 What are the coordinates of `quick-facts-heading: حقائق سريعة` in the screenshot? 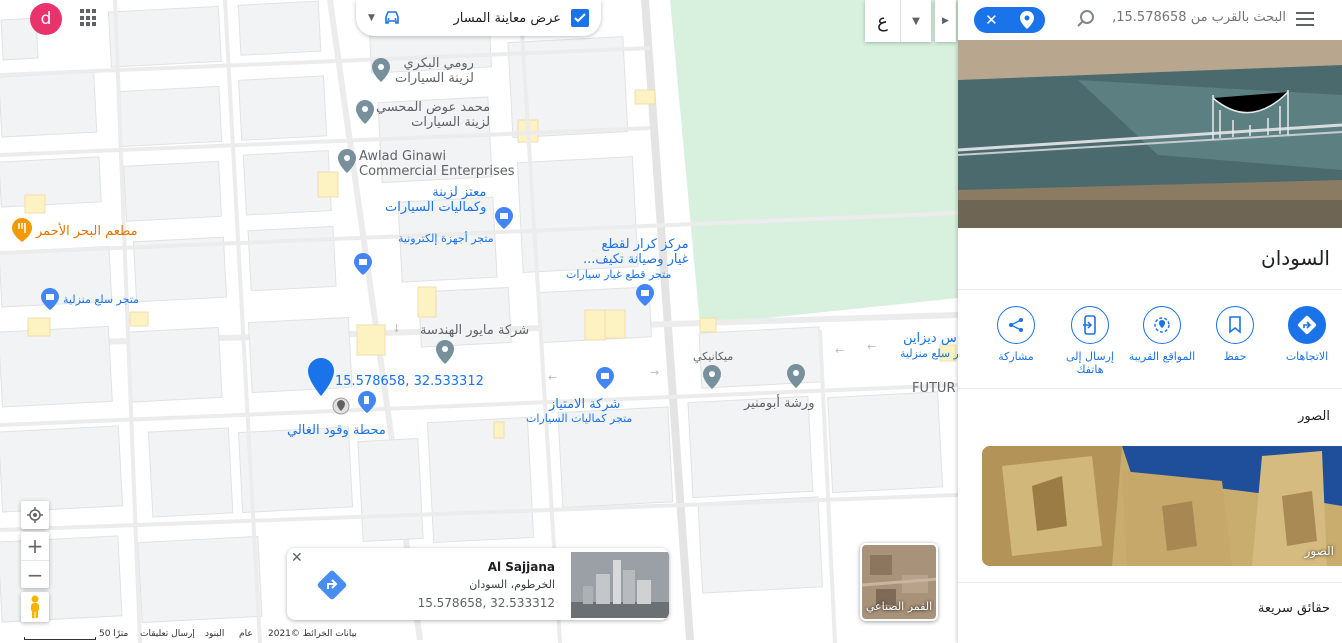 It's located at (1293, 608).